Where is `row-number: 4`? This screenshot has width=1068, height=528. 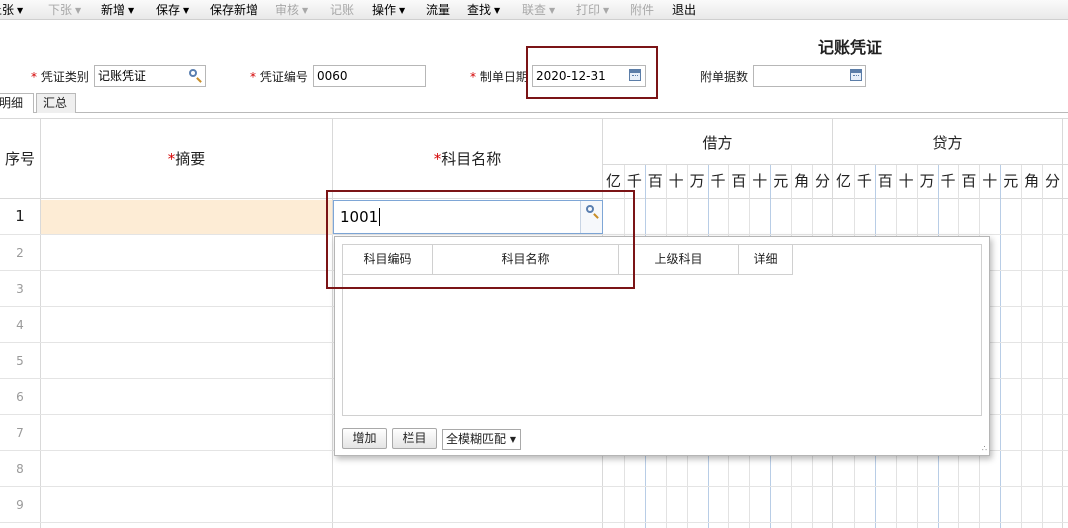
row-number: 4 is located at coordinates (20, 325).